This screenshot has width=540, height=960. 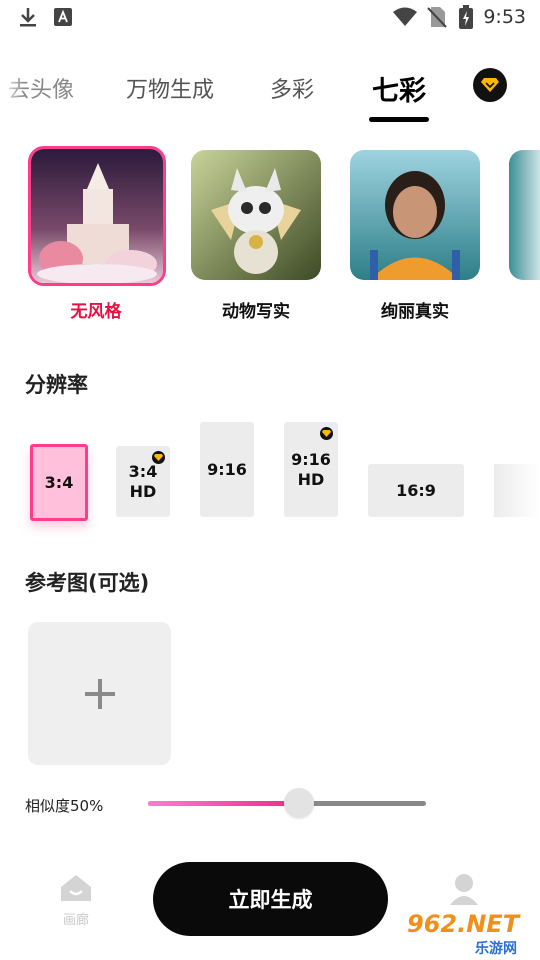 I want to click on download-icon, so click(x=28, y=17).